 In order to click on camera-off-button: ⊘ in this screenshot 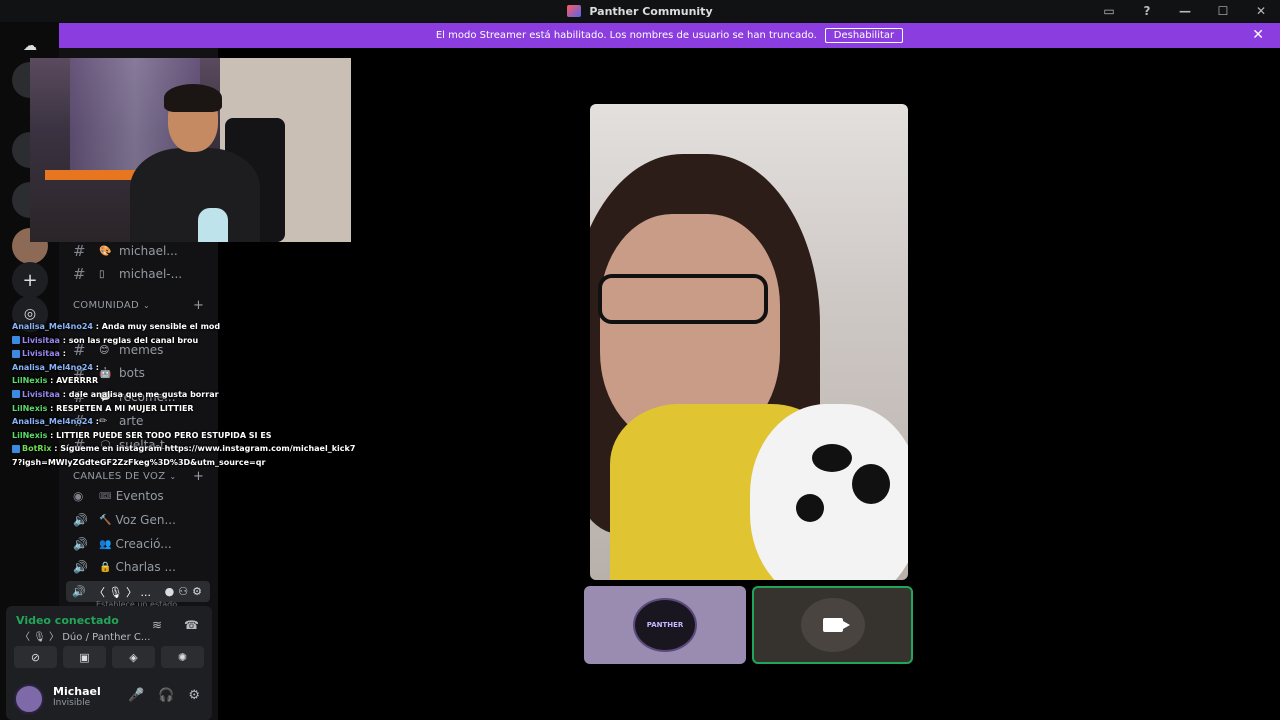, I will do `click(35, 657)`.